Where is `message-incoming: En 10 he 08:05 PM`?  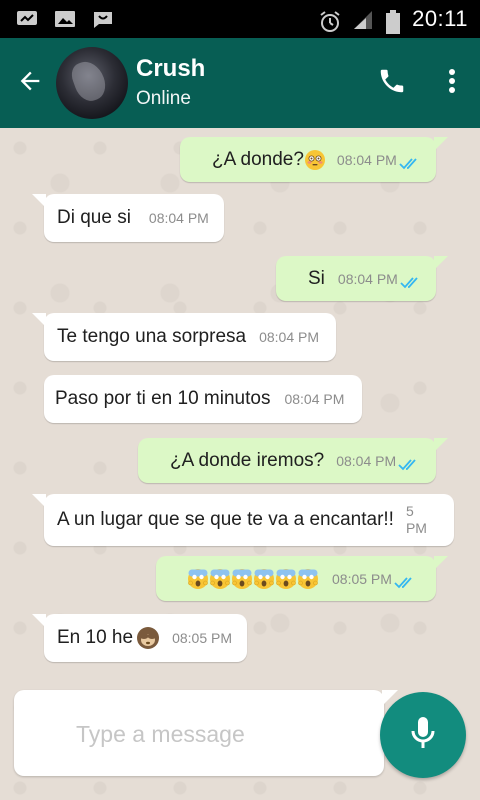
message-incoming: En 10 he 08:05 PM is located at coordinates (139, 638).